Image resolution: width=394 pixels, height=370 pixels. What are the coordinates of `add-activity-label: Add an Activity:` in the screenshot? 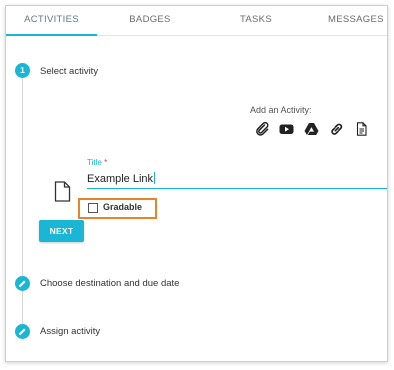 It's located at (281, 110).